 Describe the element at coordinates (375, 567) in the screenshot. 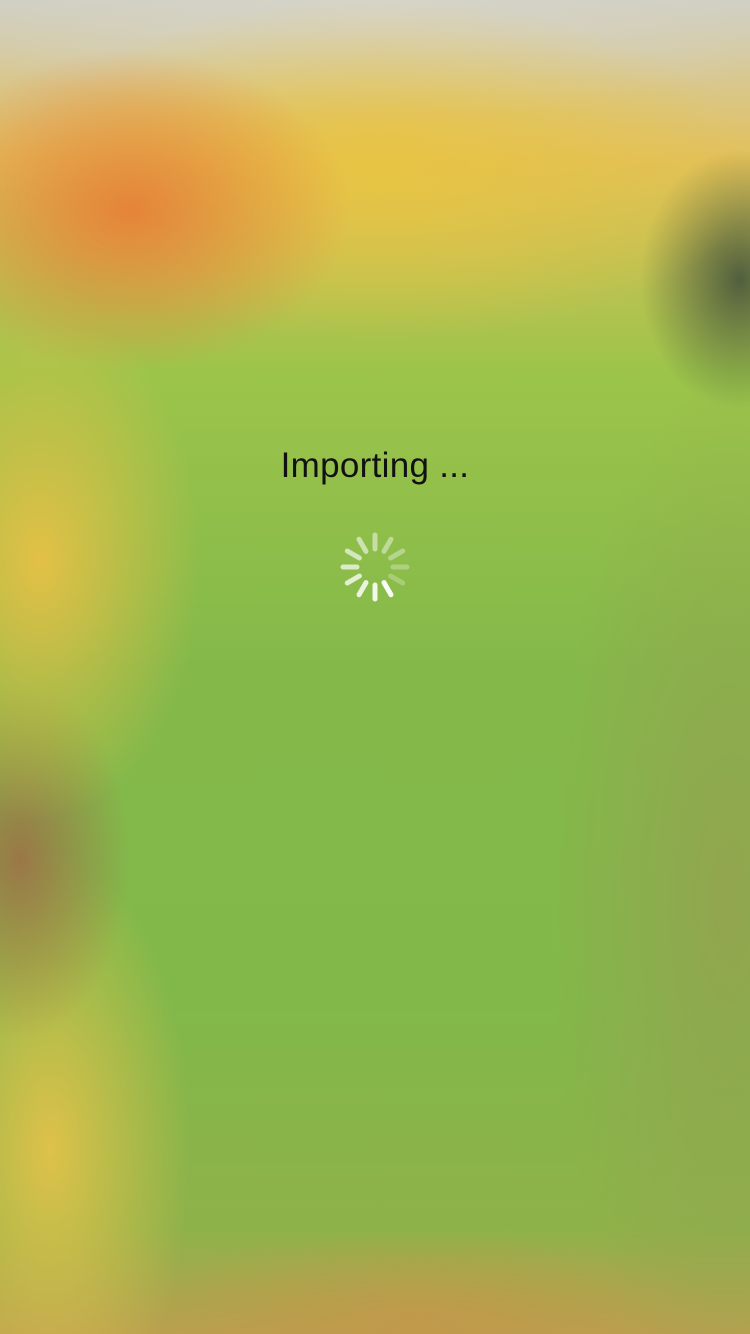

I see `activity-spinner-icon` at that location.